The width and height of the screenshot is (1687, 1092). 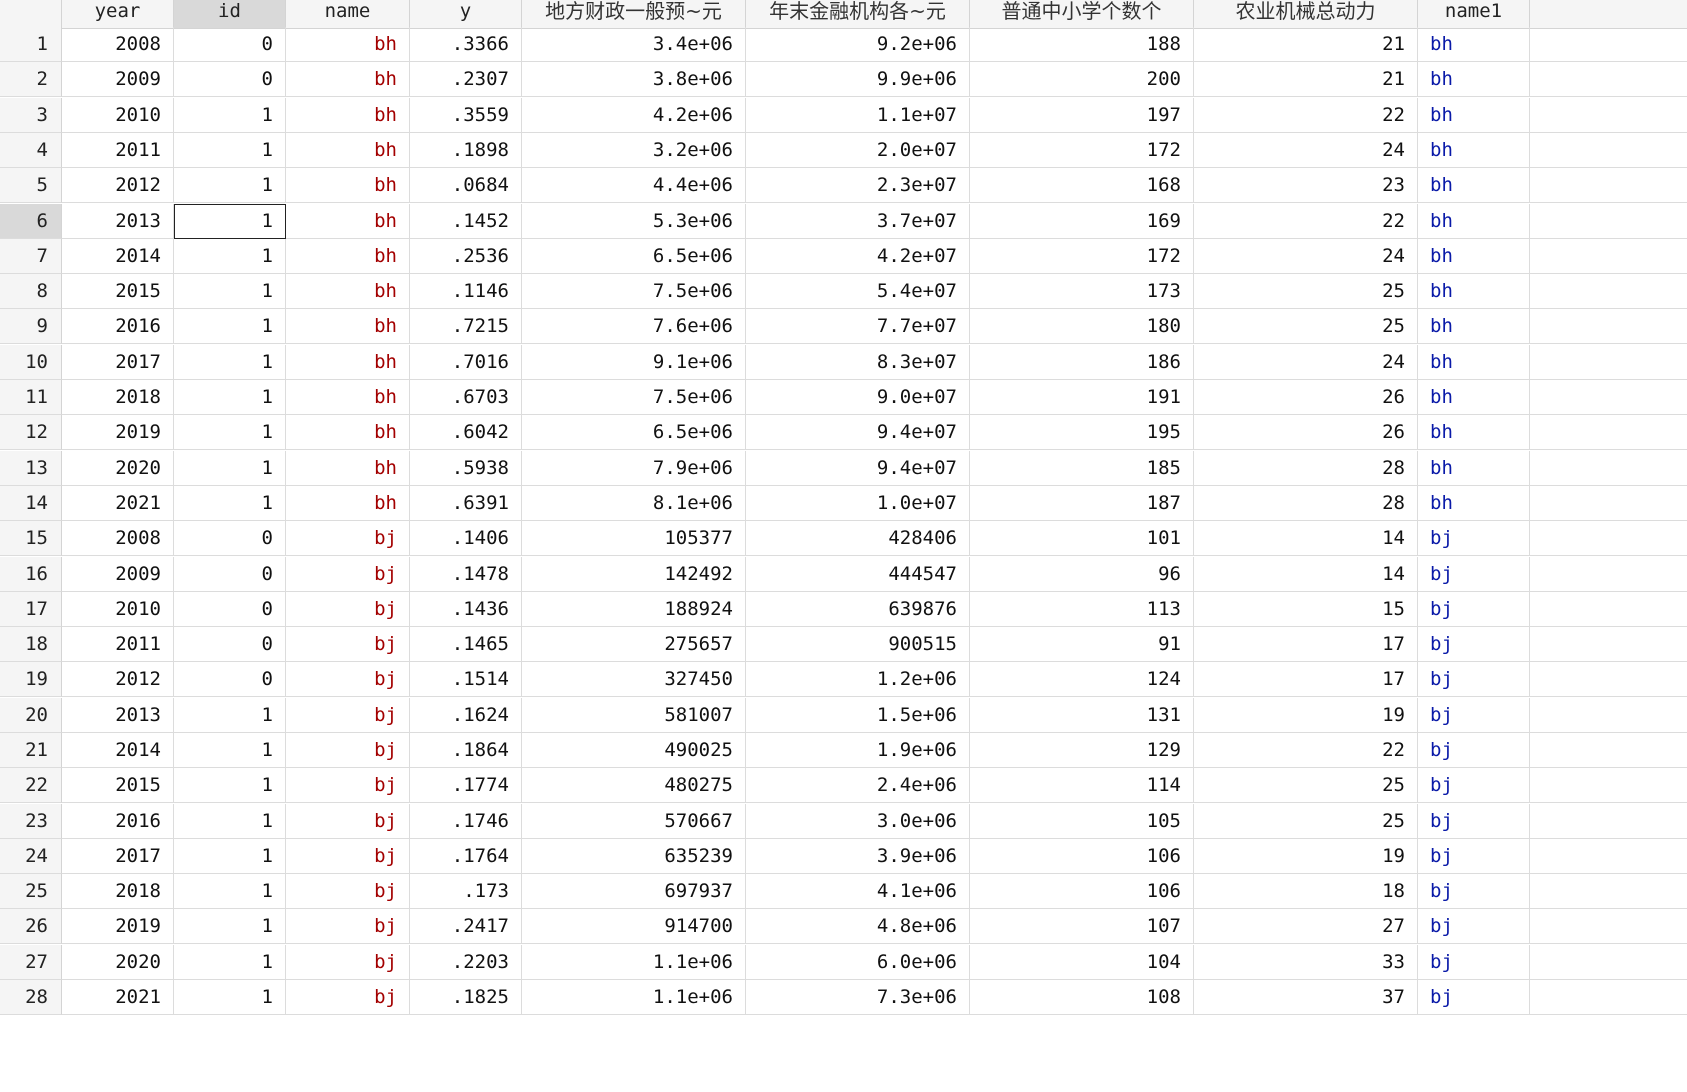 I want to click on row-number: 10, so click(x=31, y=362).